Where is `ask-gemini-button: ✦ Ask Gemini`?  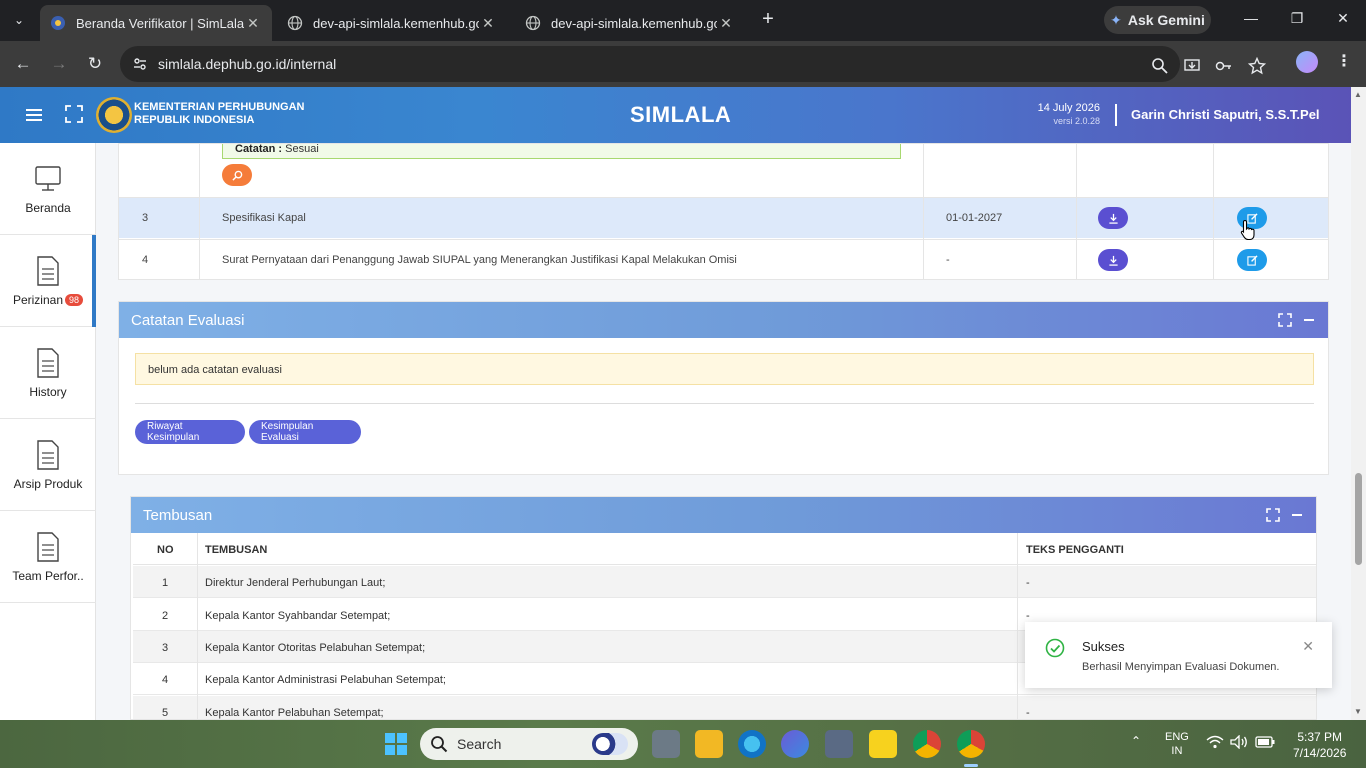
ask-gemini-button: ✦ Ask Gemini is located at coordinates (1157, 20).